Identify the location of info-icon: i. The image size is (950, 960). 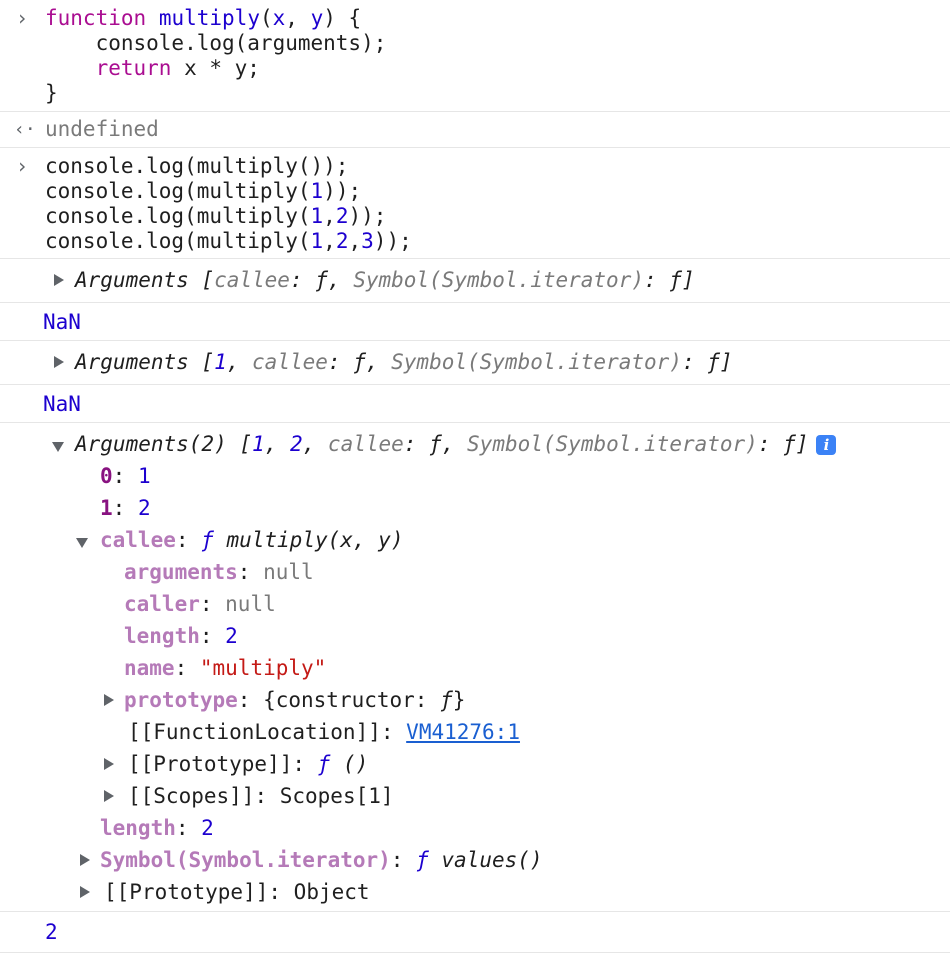
(826, 445).